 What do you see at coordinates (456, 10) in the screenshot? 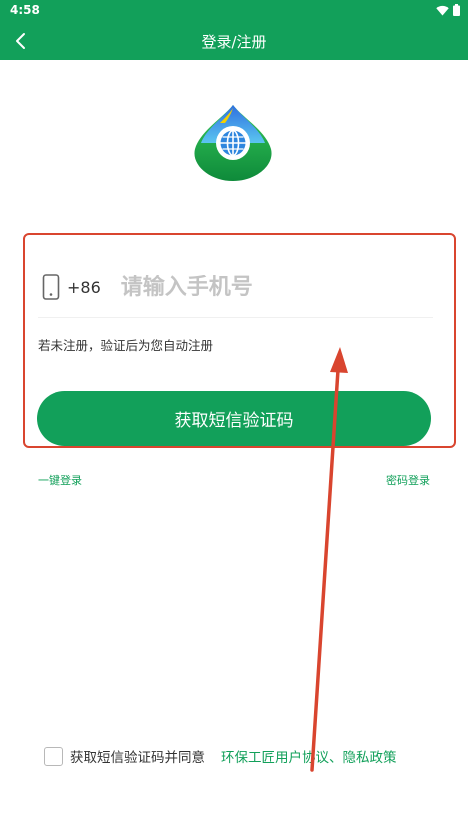
I see `battery-icon` at bounding box center [456, 10].